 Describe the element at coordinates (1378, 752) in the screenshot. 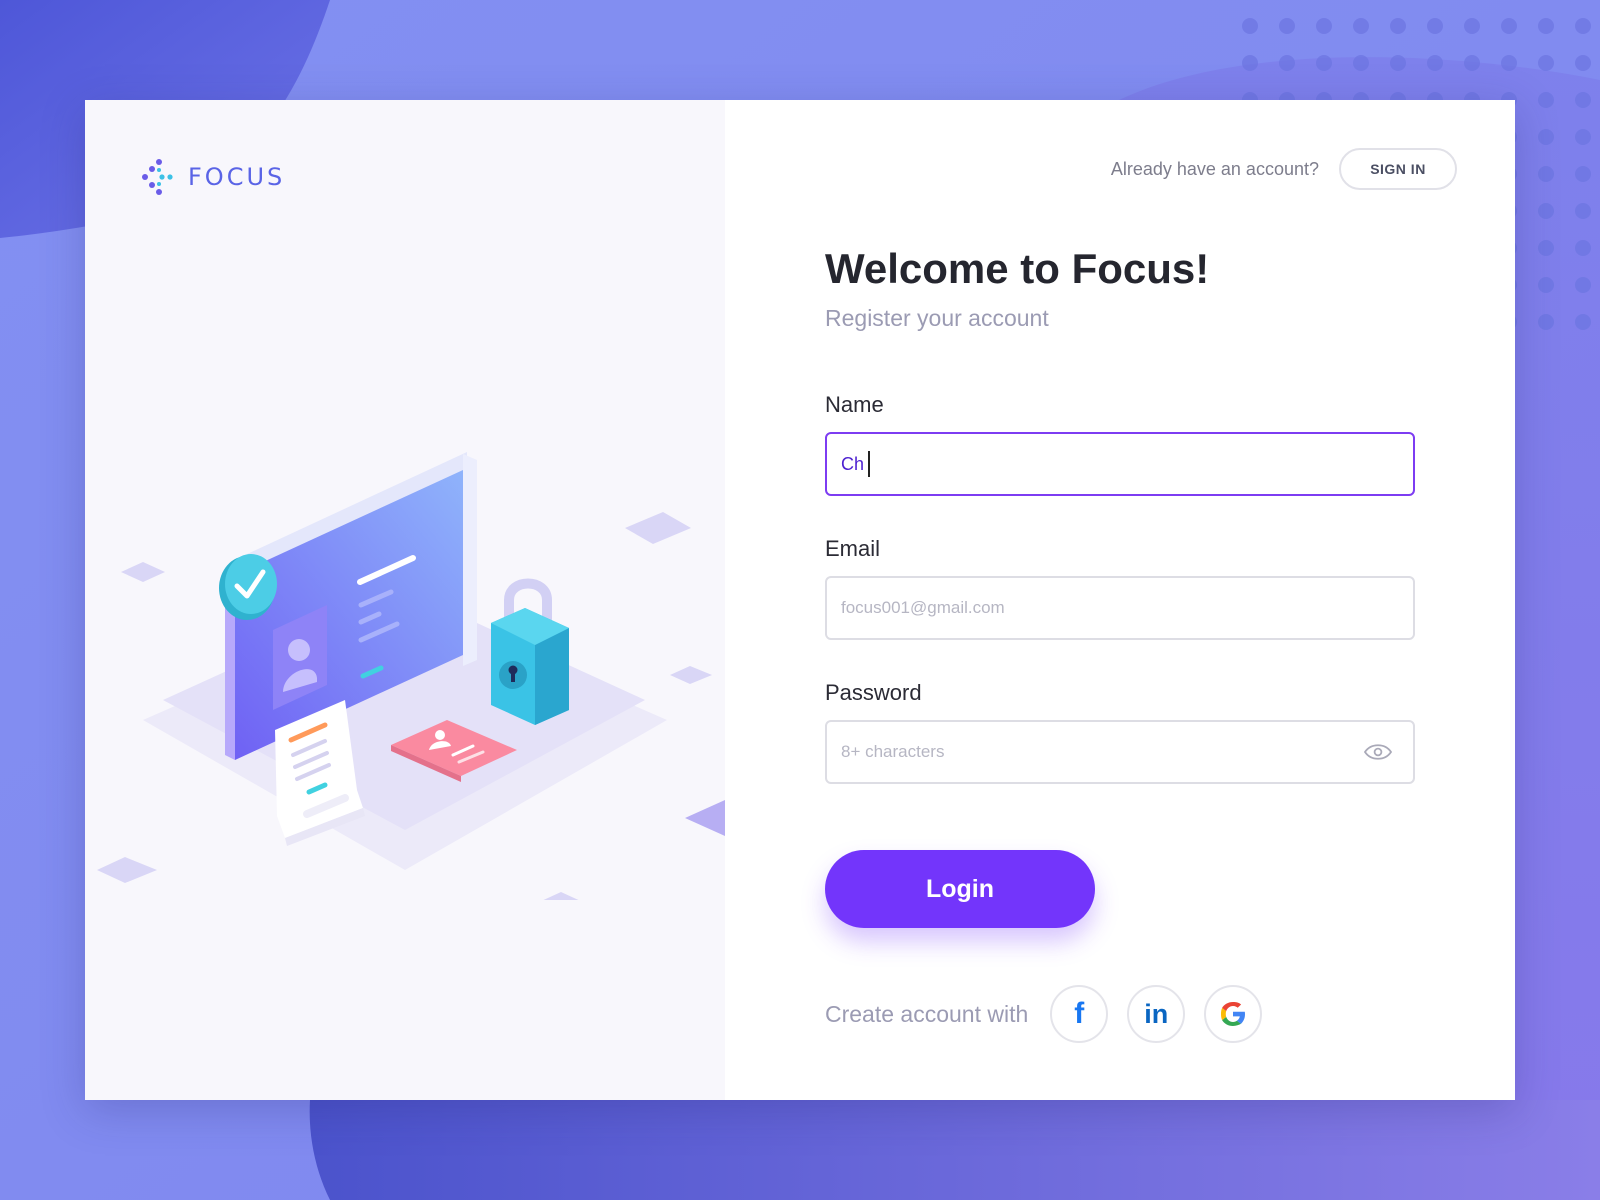

I see `eye-icon` at that location.